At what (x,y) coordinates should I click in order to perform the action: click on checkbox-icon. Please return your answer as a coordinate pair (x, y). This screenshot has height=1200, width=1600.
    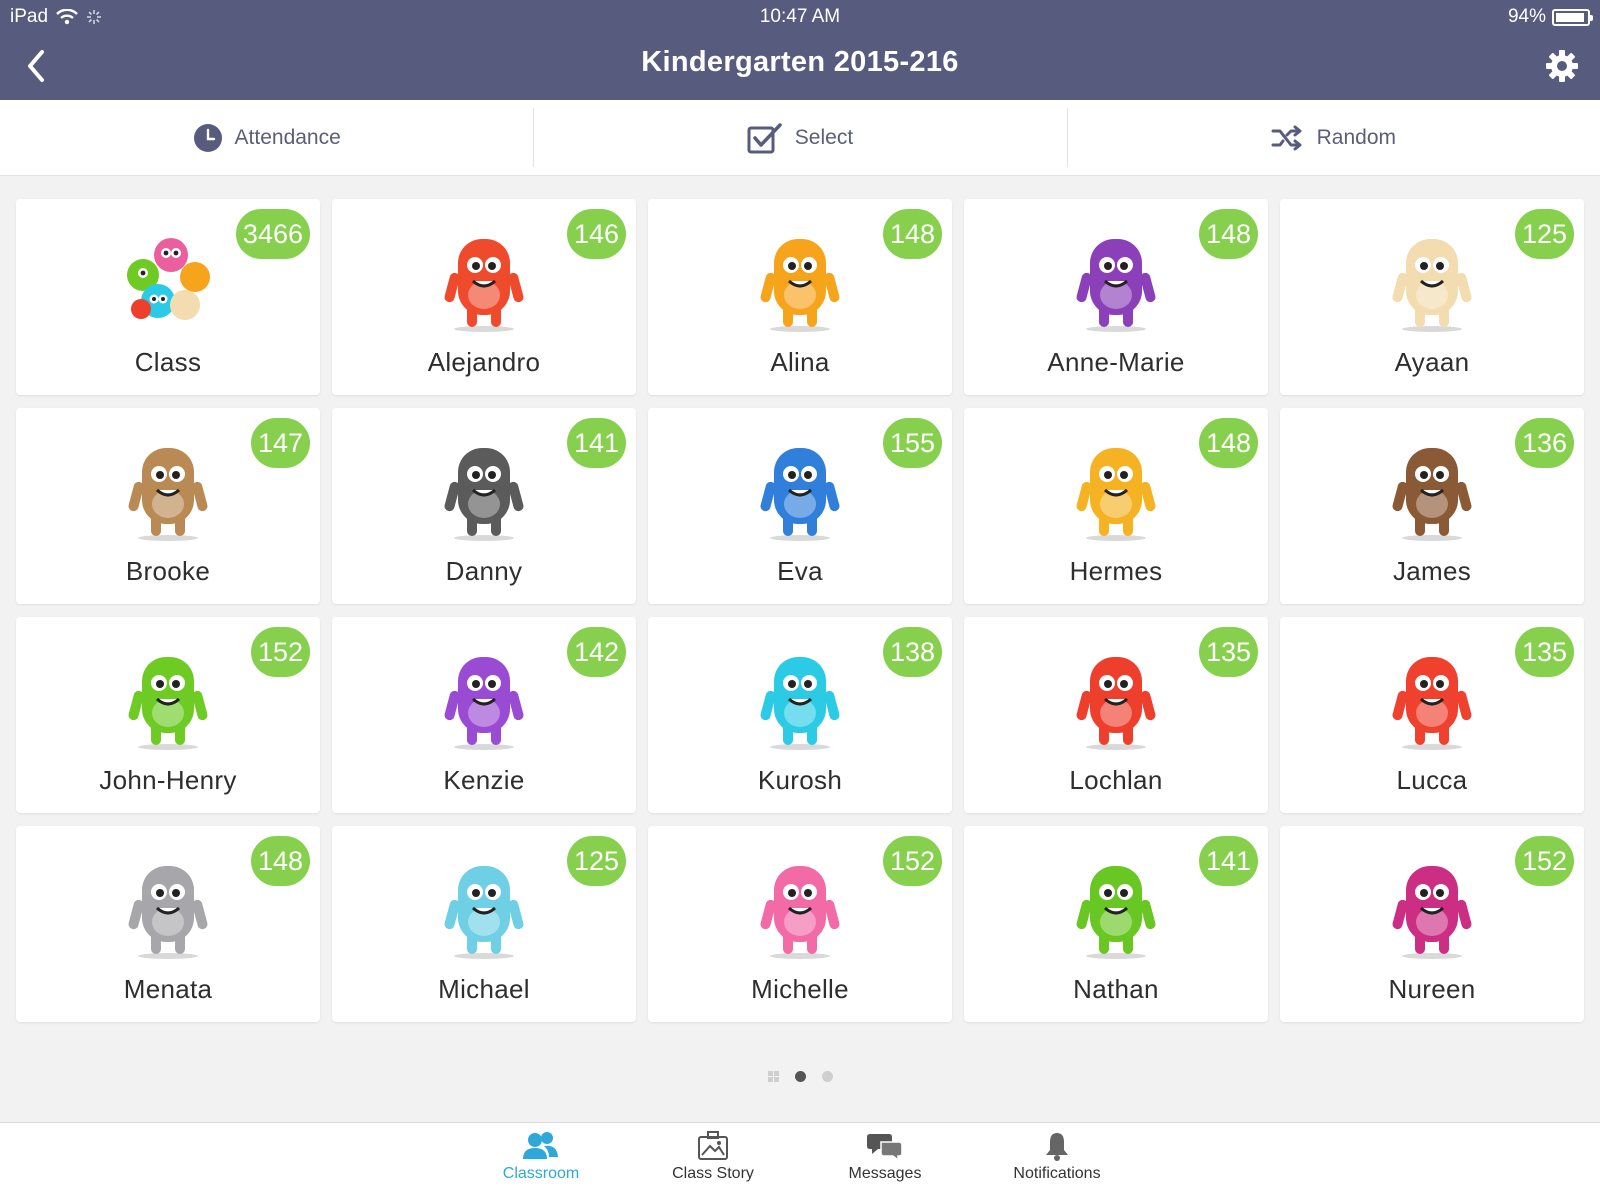
    Looking at the image, I should click on (764, 137).